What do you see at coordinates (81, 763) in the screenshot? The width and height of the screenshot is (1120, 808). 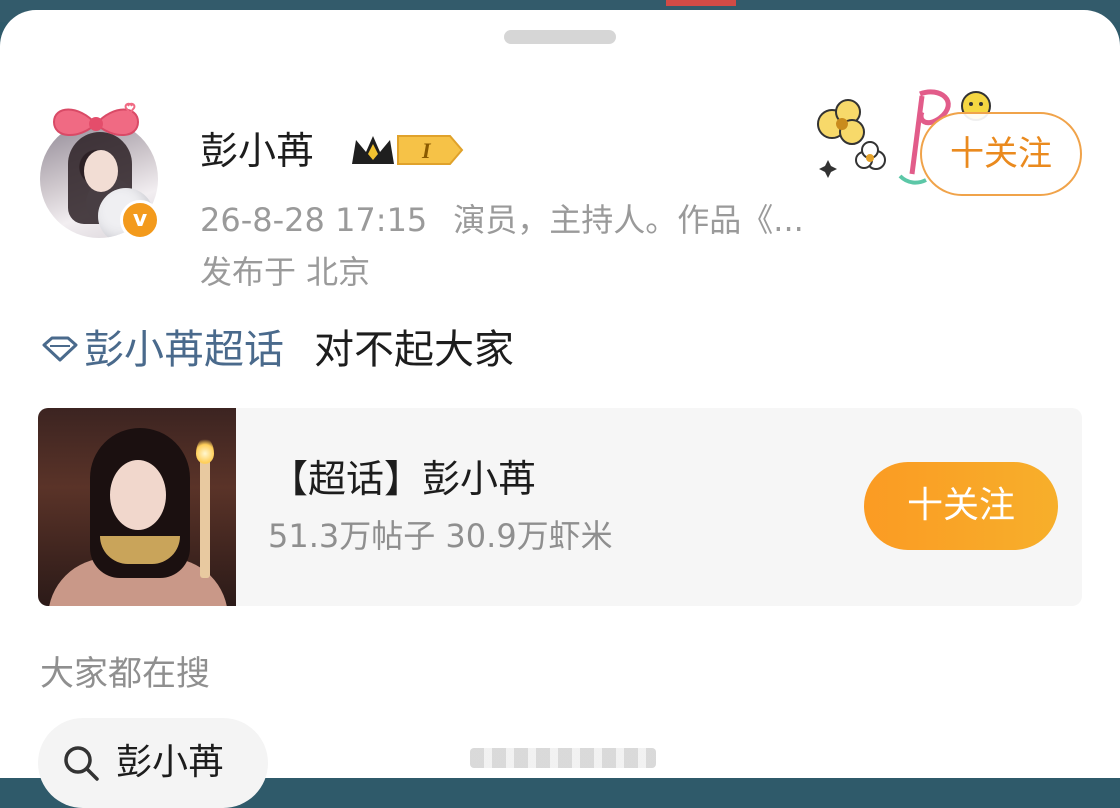 I see `search-icon` at bounding box center [81, 763].